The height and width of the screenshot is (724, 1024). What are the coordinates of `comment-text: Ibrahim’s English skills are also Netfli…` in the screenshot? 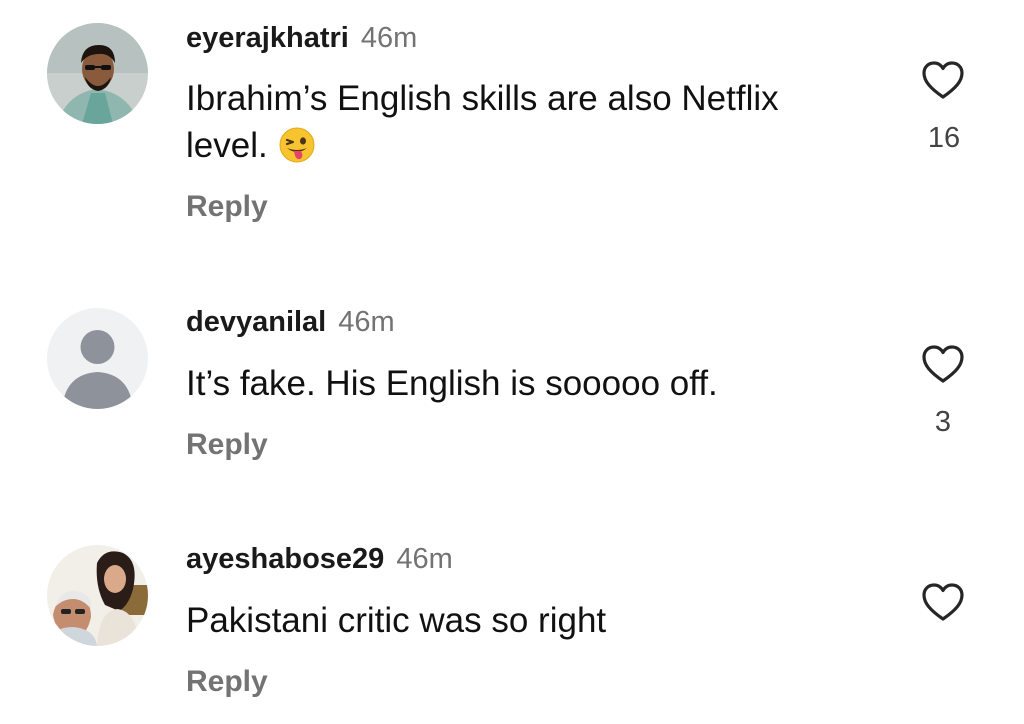 It's located at (536, 122).